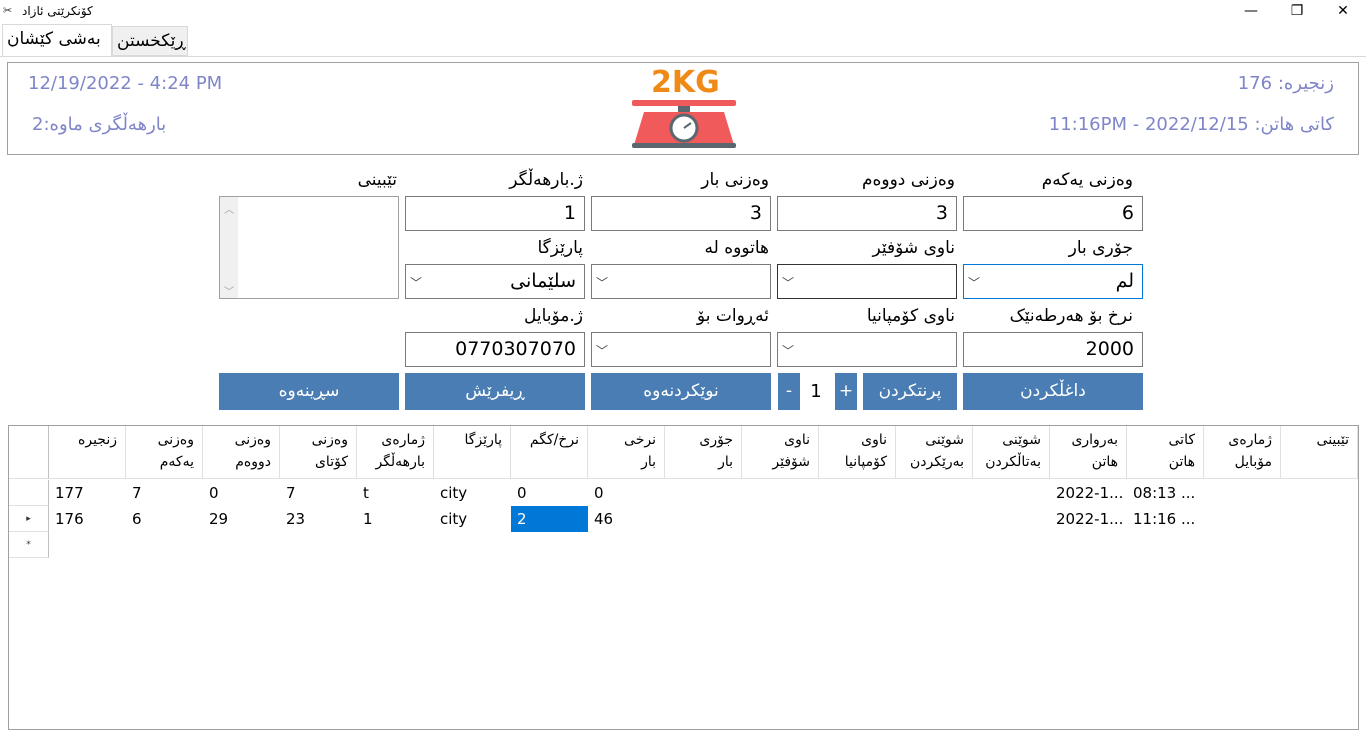 This screenshot has width=1366, height=732. I want to click on company-name-select: ﹀, so click(867, 349).